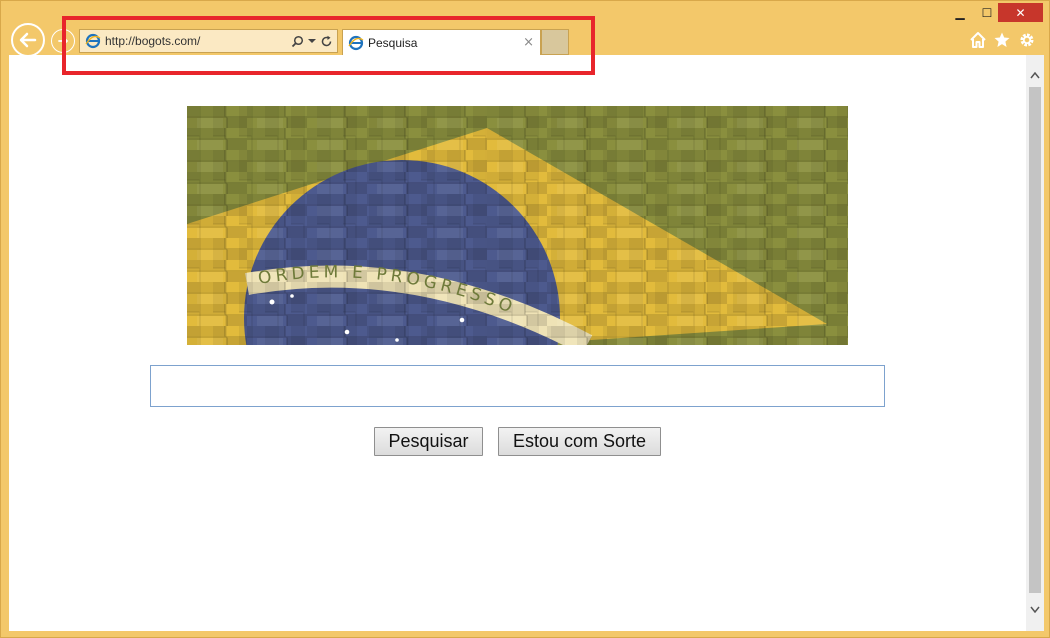 This screenshot has width=1050, height=638. What do you see at coordinates (328, 45) in the screenshot?
I see `red-highlight-annotation` at bounding box center [328, 45].